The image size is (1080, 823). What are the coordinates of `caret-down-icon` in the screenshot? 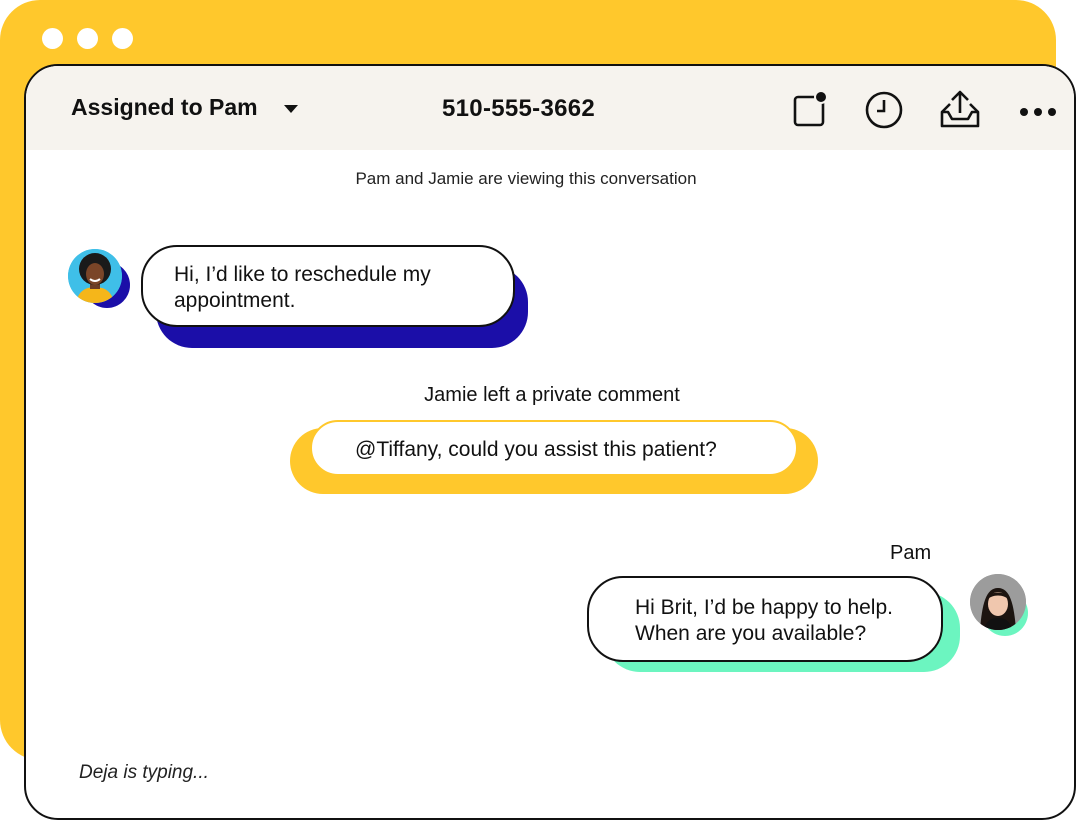 It's located at (290, 108).